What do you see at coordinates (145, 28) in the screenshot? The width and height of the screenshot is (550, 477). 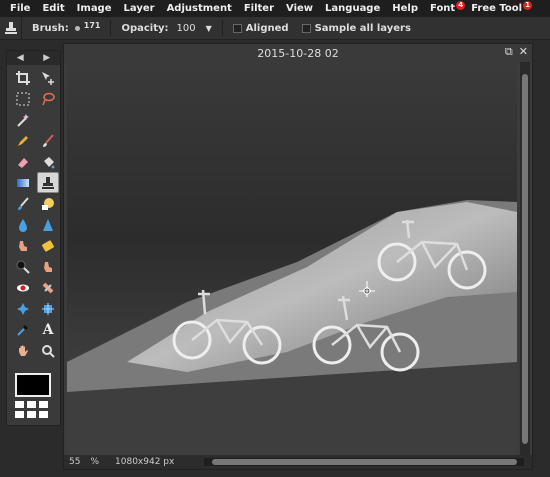 I see `opacity-label: Opacity:` at bounding box center [145, 28].